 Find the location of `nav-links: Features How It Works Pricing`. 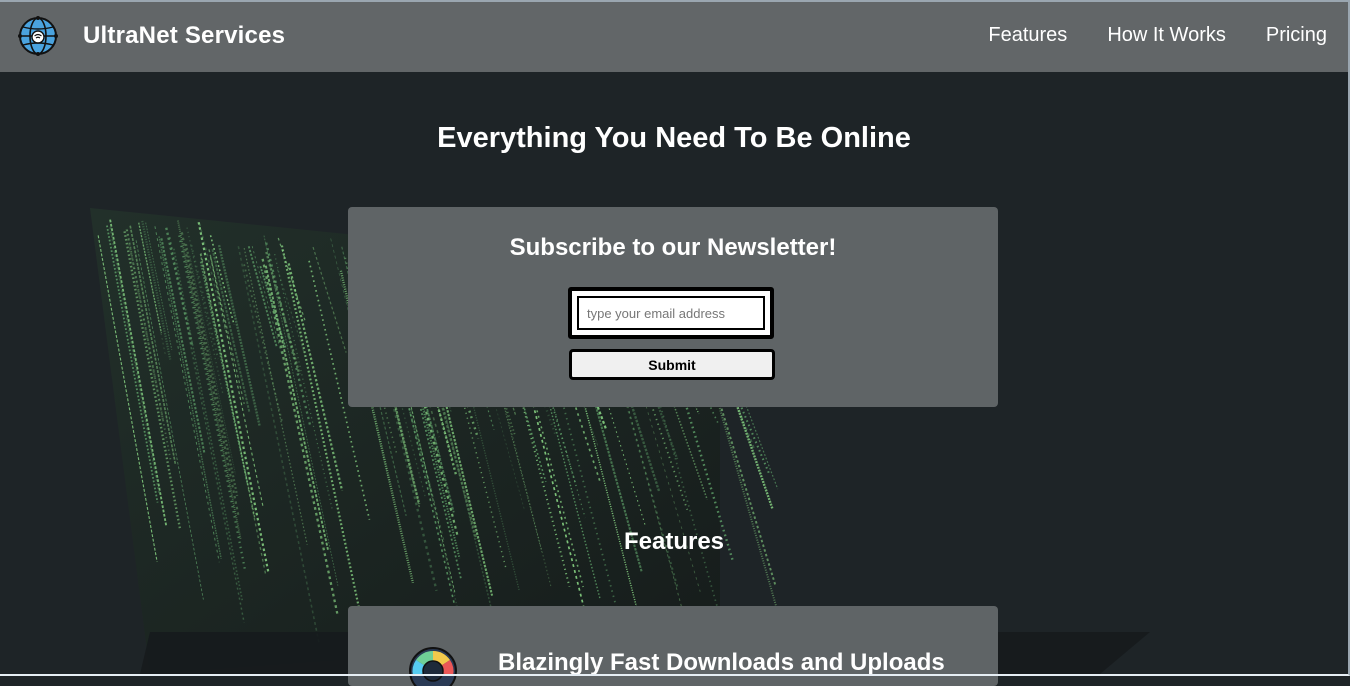

nav-links: Features How It Works Pricing is located at coordinates (1157, 35).